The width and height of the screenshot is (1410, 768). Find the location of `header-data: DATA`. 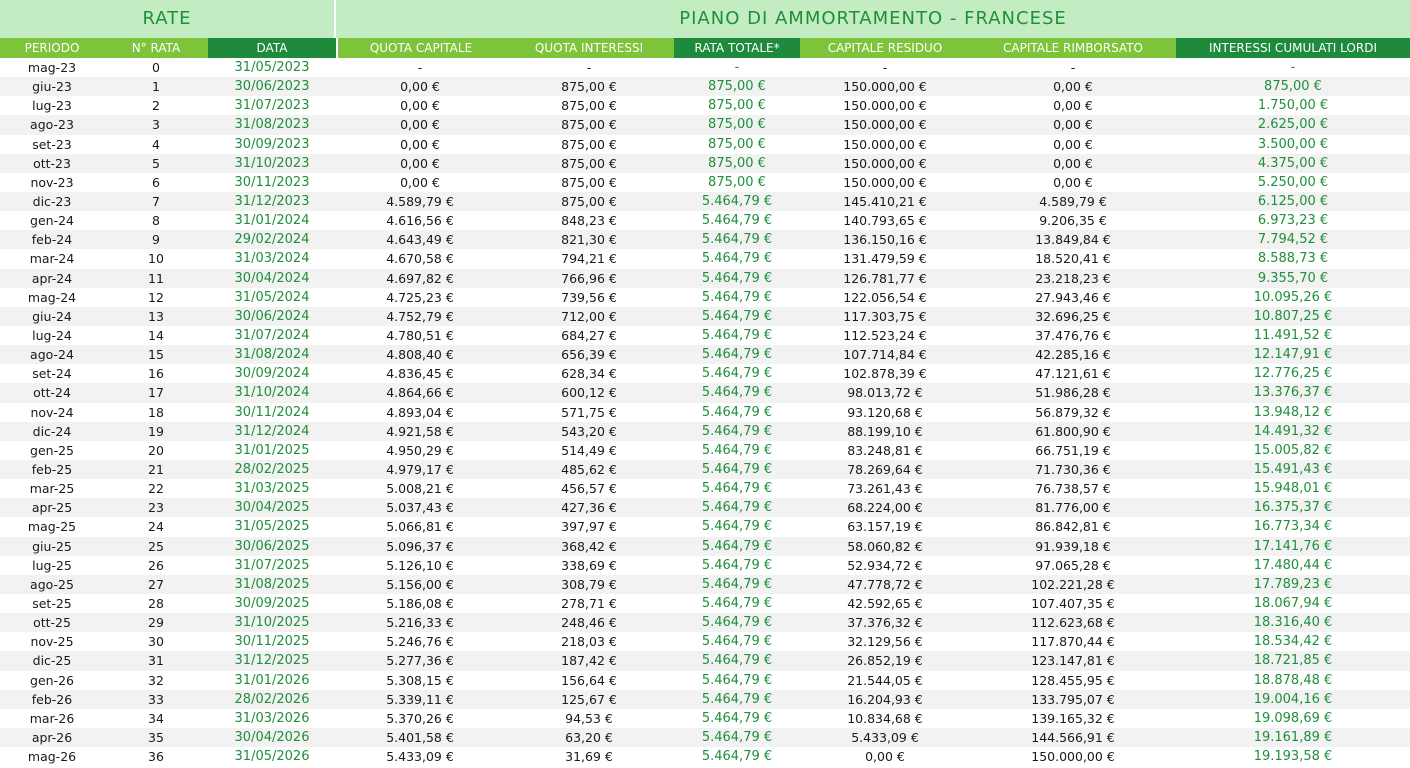

header-data: DATA is located at coordinates (272, 48).